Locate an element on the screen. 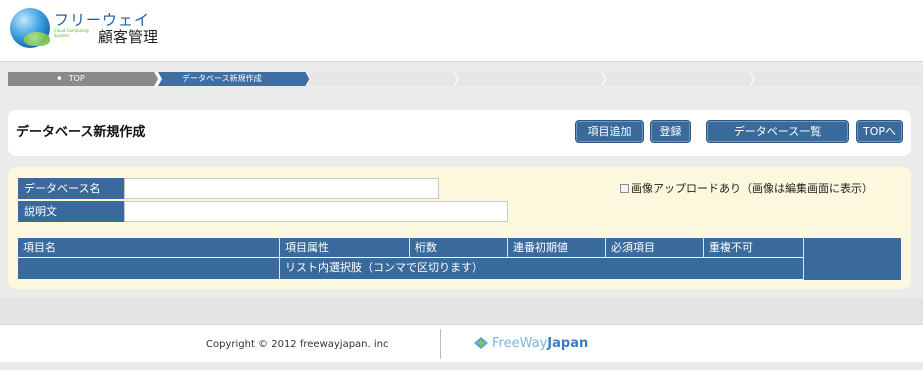 The width and height of the screenshot is (923, 370). brand-light: FreeWay is located at coordinates (520, 343).